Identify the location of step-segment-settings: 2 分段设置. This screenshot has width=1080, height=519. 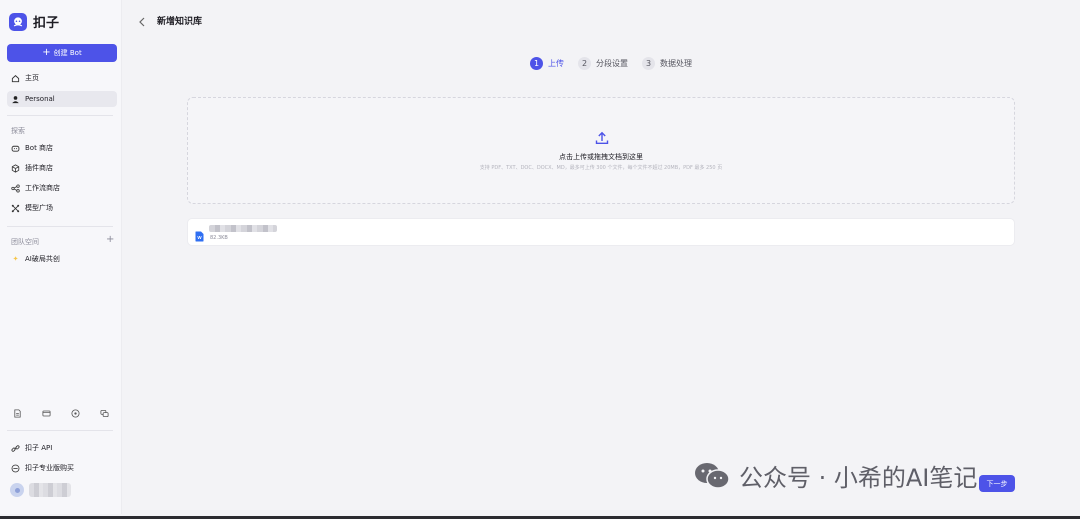
(603, 63).